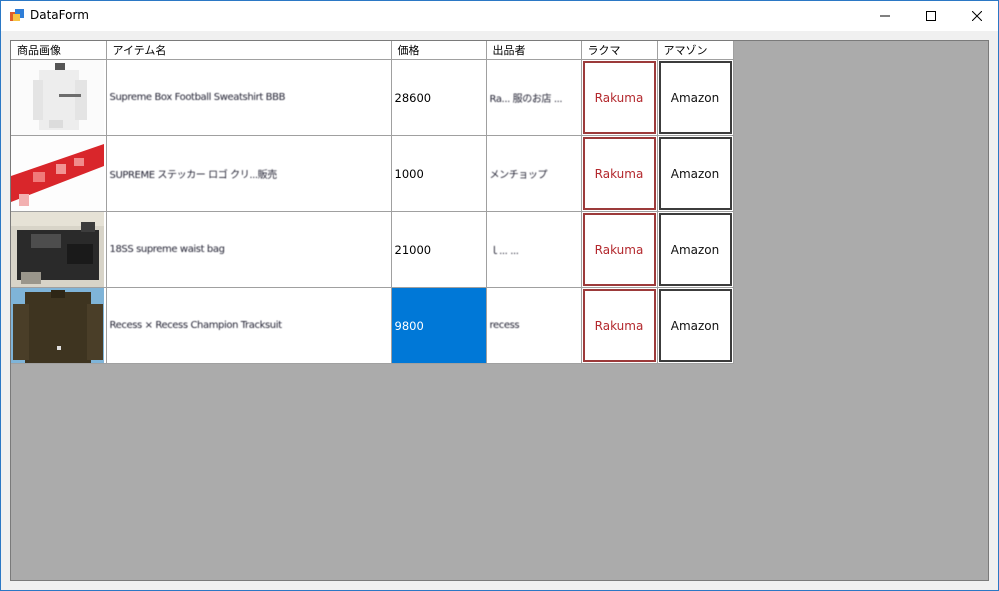 This screenshot has width=999, height=591. I want to click on price-cell: 28600, so click(439, 97).